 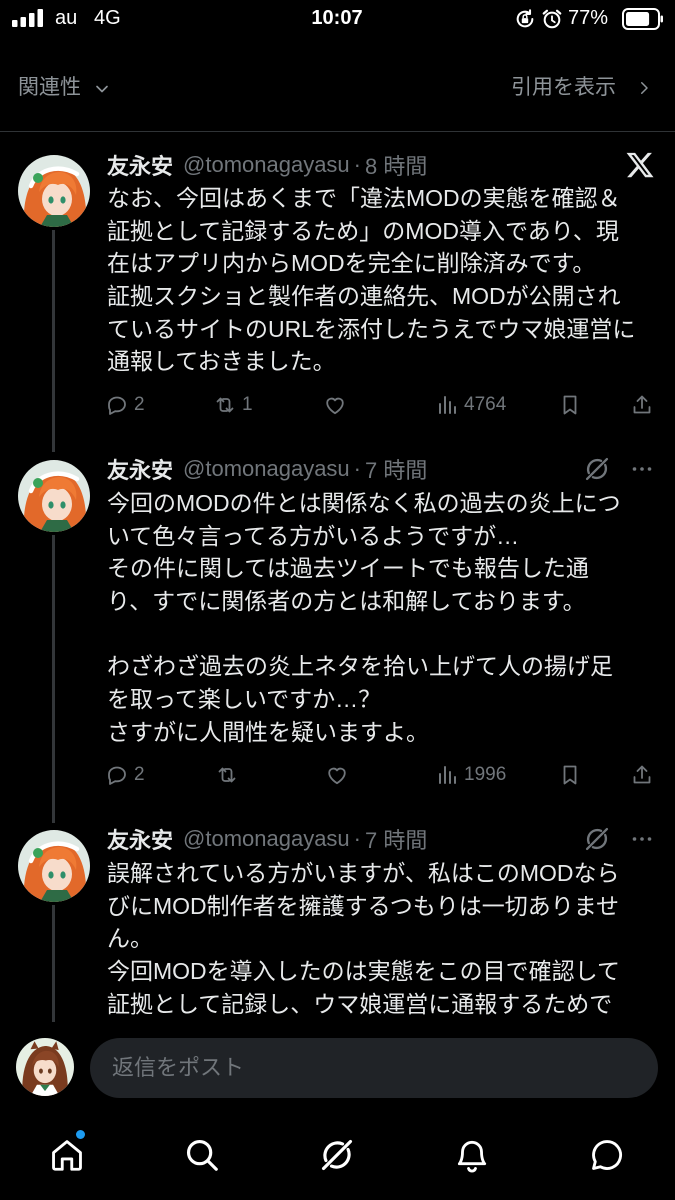 I want to click on tweet-header: 友永安 @tomonagayasu · 8 時間, so click(x=267, y=165).